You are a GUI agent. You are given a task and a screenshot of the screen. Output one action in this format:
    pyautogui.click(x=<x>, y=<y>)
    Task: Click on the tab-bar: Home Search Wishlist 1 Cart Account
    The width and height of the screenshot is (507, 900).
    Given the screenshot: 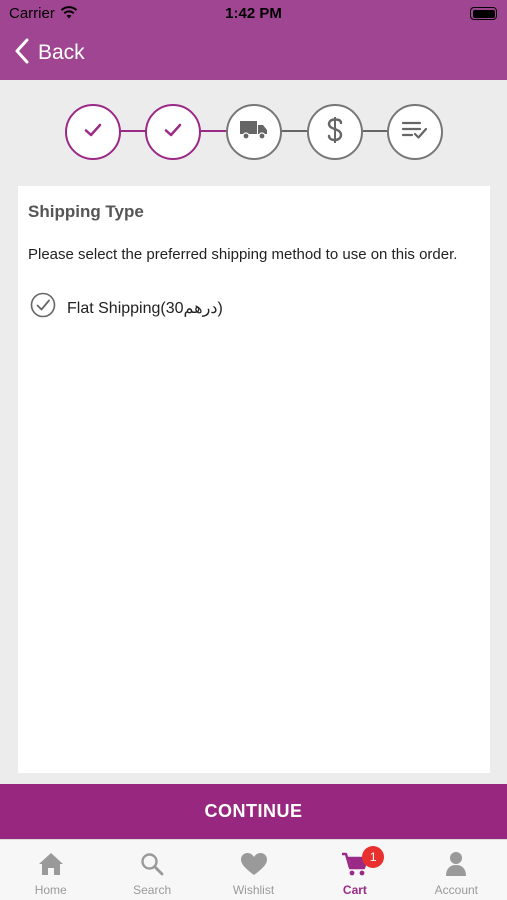 What is the action you would take?
    pyautogui.click(x=253, y=869)
    